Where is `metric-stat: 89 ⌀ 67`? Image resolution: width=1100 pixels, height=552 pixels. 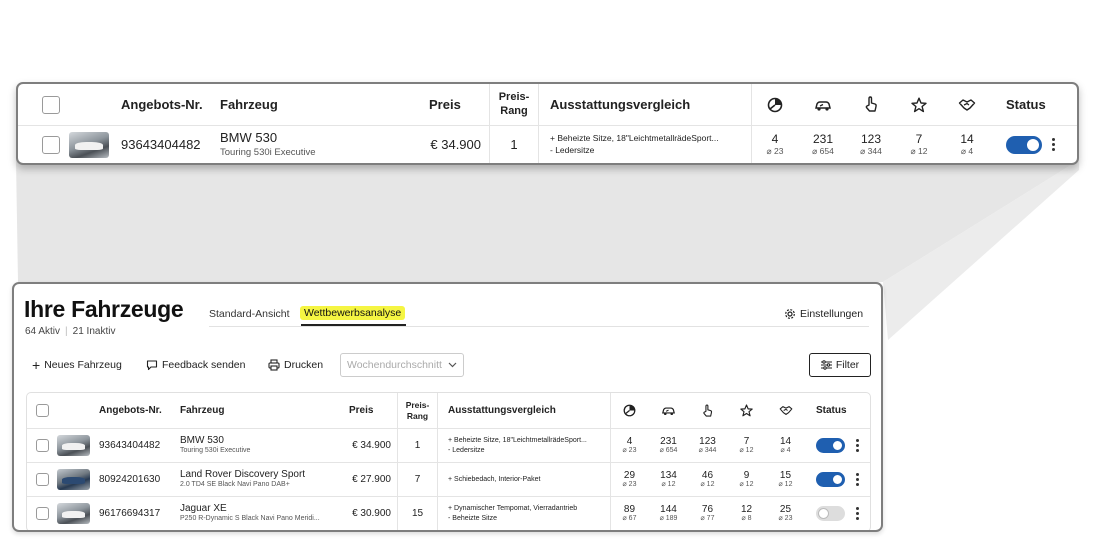
metric-stat: 89 ⌀ 67 is located at coordinates (629, 513).